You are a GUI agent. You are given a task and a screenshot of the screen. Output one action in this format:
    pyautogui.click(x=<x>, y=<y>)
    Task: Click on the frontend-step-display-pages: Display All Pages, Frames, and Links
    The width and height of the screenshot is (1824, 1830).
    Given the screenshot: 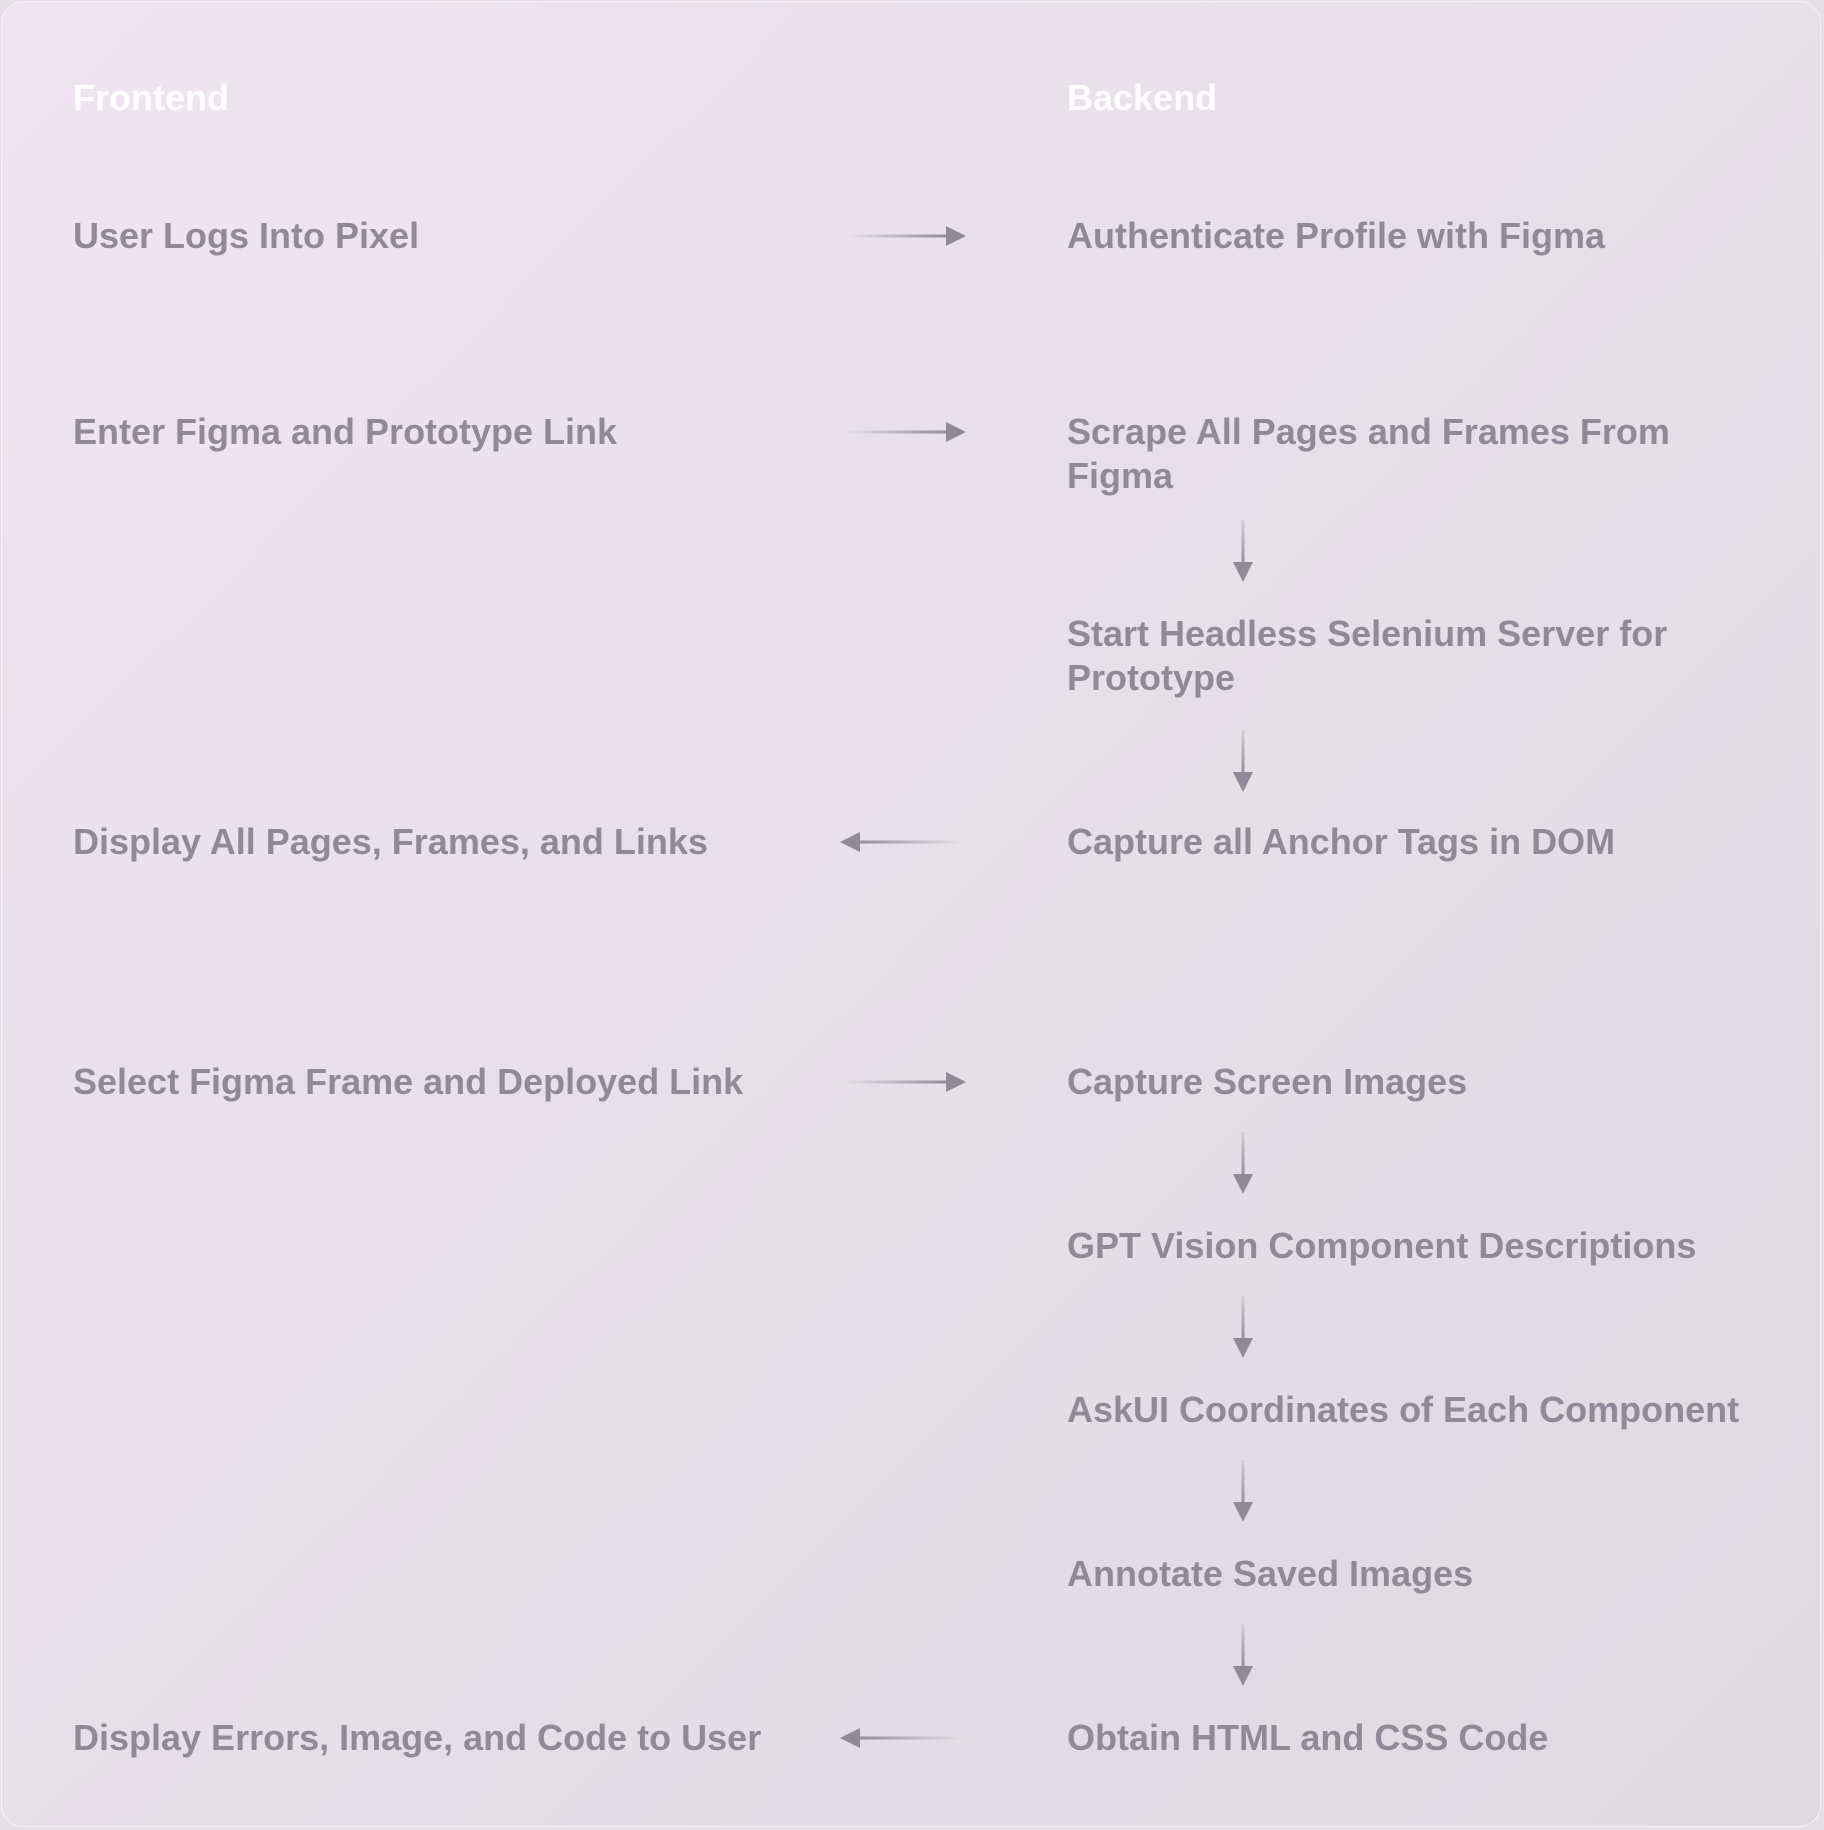 What is the action you would take?
    pyautogui.click(x=390, y=841)
    